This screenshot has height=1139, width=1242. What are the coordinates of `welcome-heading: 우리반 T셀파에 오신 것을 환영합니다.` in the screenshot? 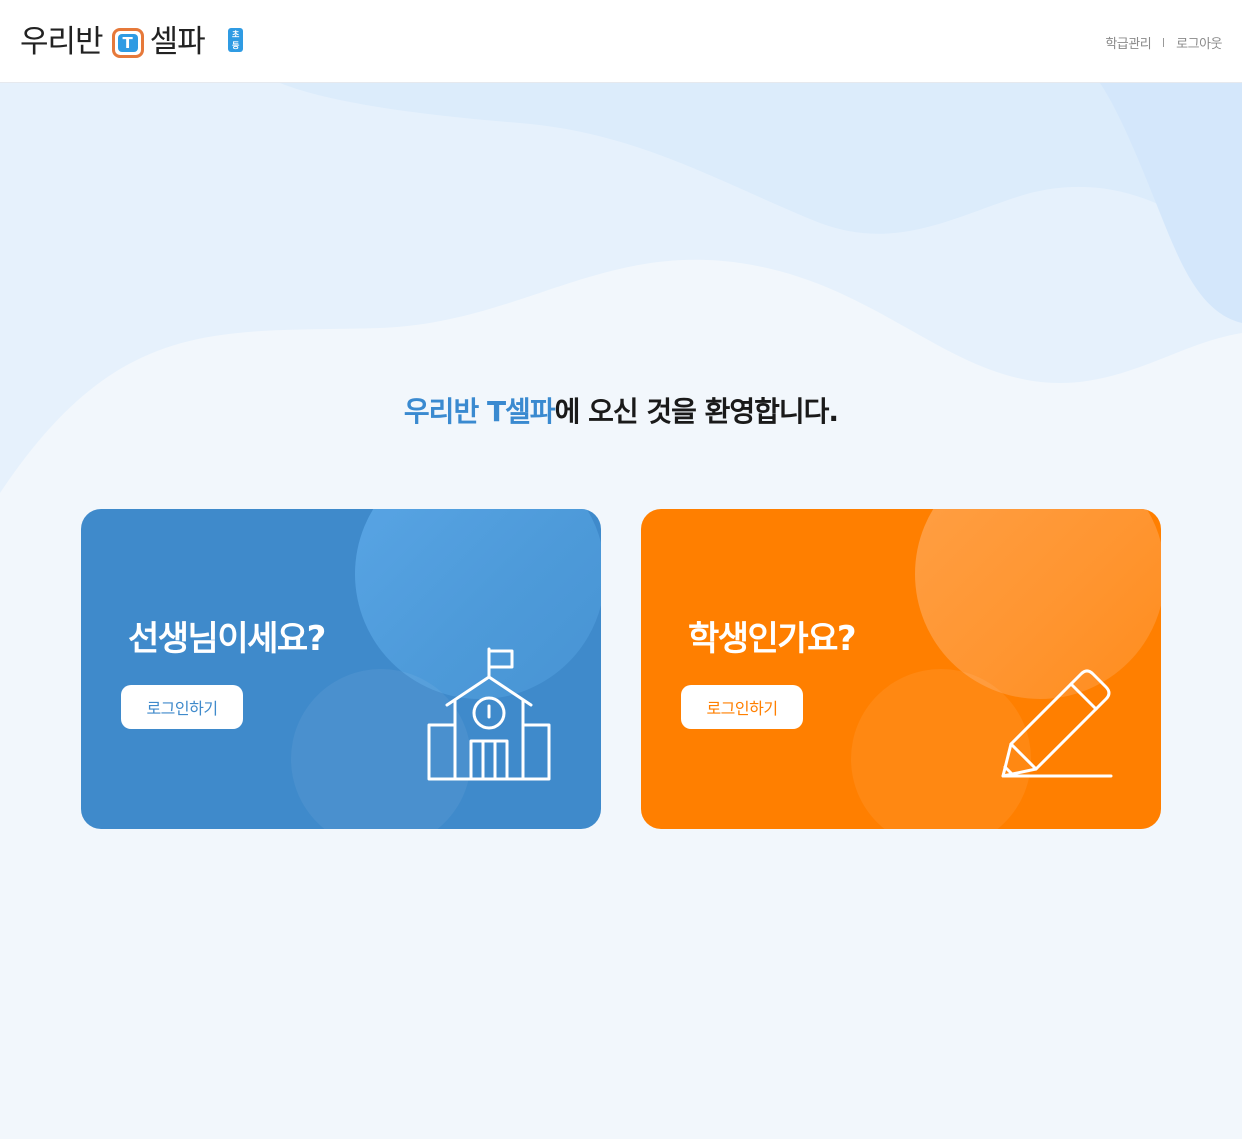 It's located at (621, 412).